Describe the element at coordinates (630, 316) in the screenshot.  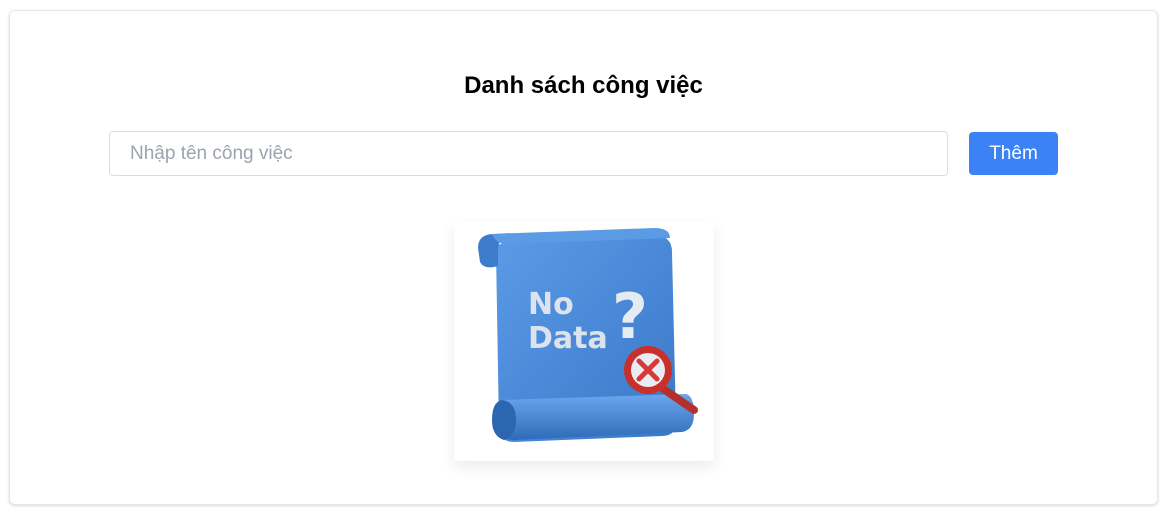
I see `question-mark: ?` at that location.